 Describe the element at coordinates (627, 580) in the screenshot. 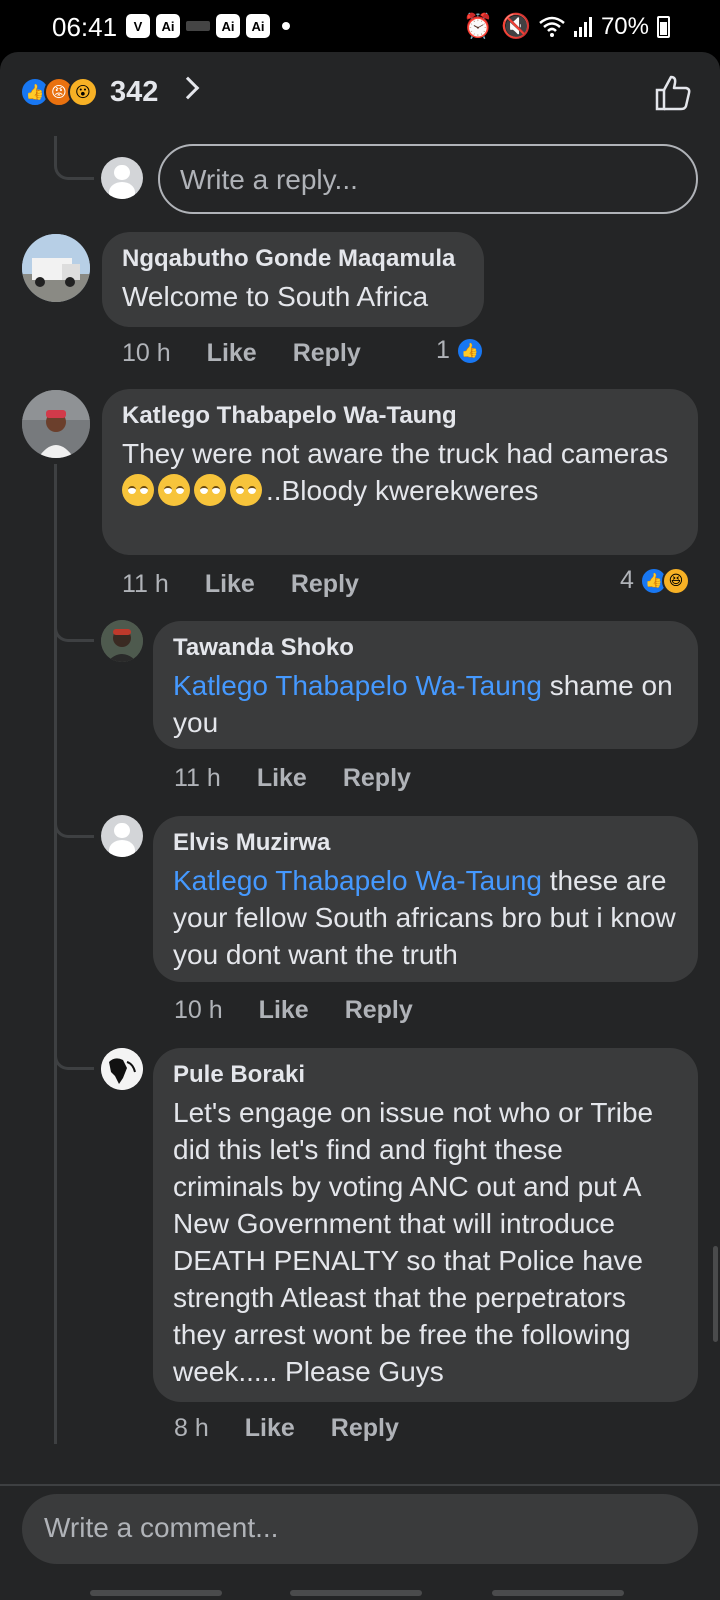

I see `reaction-count: 4` at that location.